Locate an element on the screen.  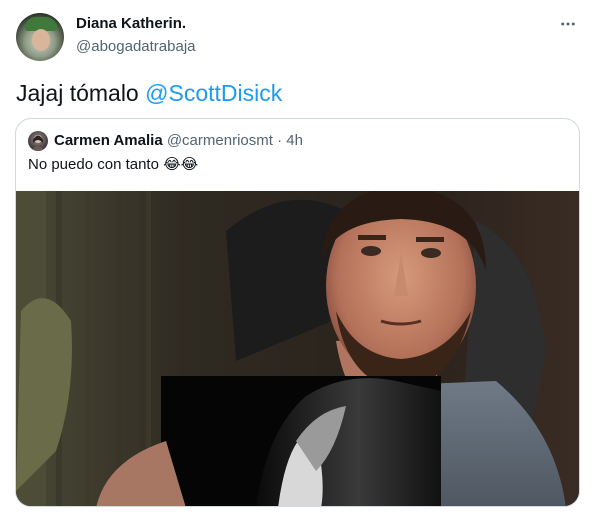
author-name: Diana Katherin. is located at coordinates (131, 23).